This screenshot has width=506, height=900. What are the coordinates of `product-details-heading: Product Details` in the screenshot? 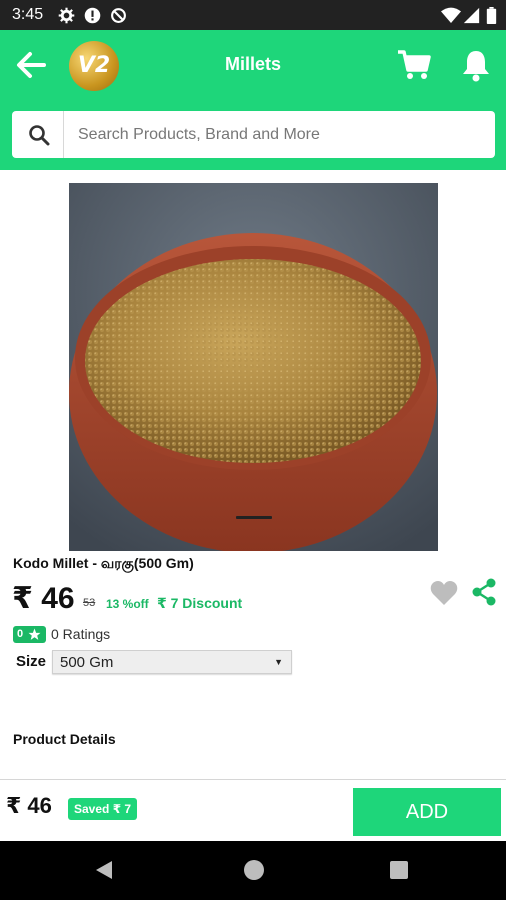 It's located at (64, 739).